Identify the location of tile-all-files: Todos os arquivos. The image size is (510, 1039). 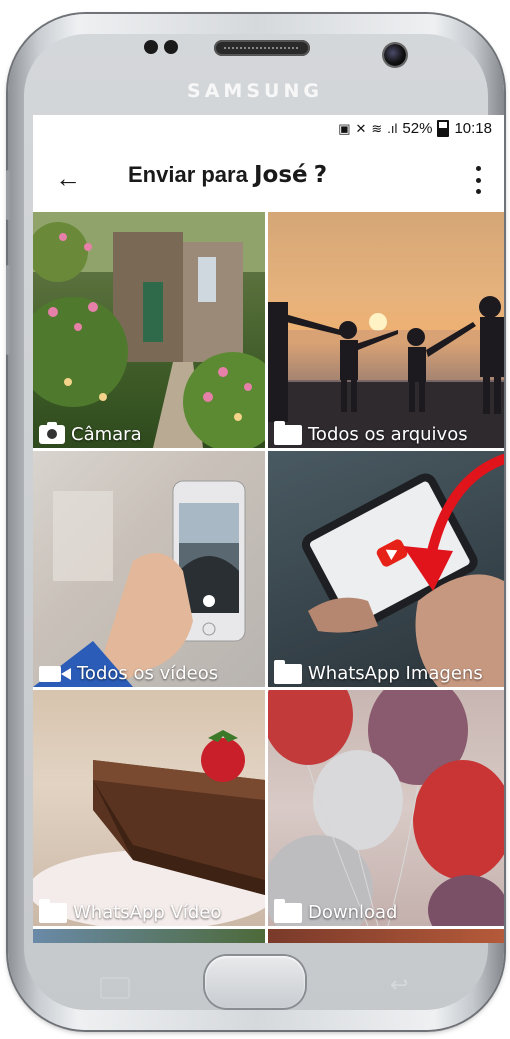
(386, 330).